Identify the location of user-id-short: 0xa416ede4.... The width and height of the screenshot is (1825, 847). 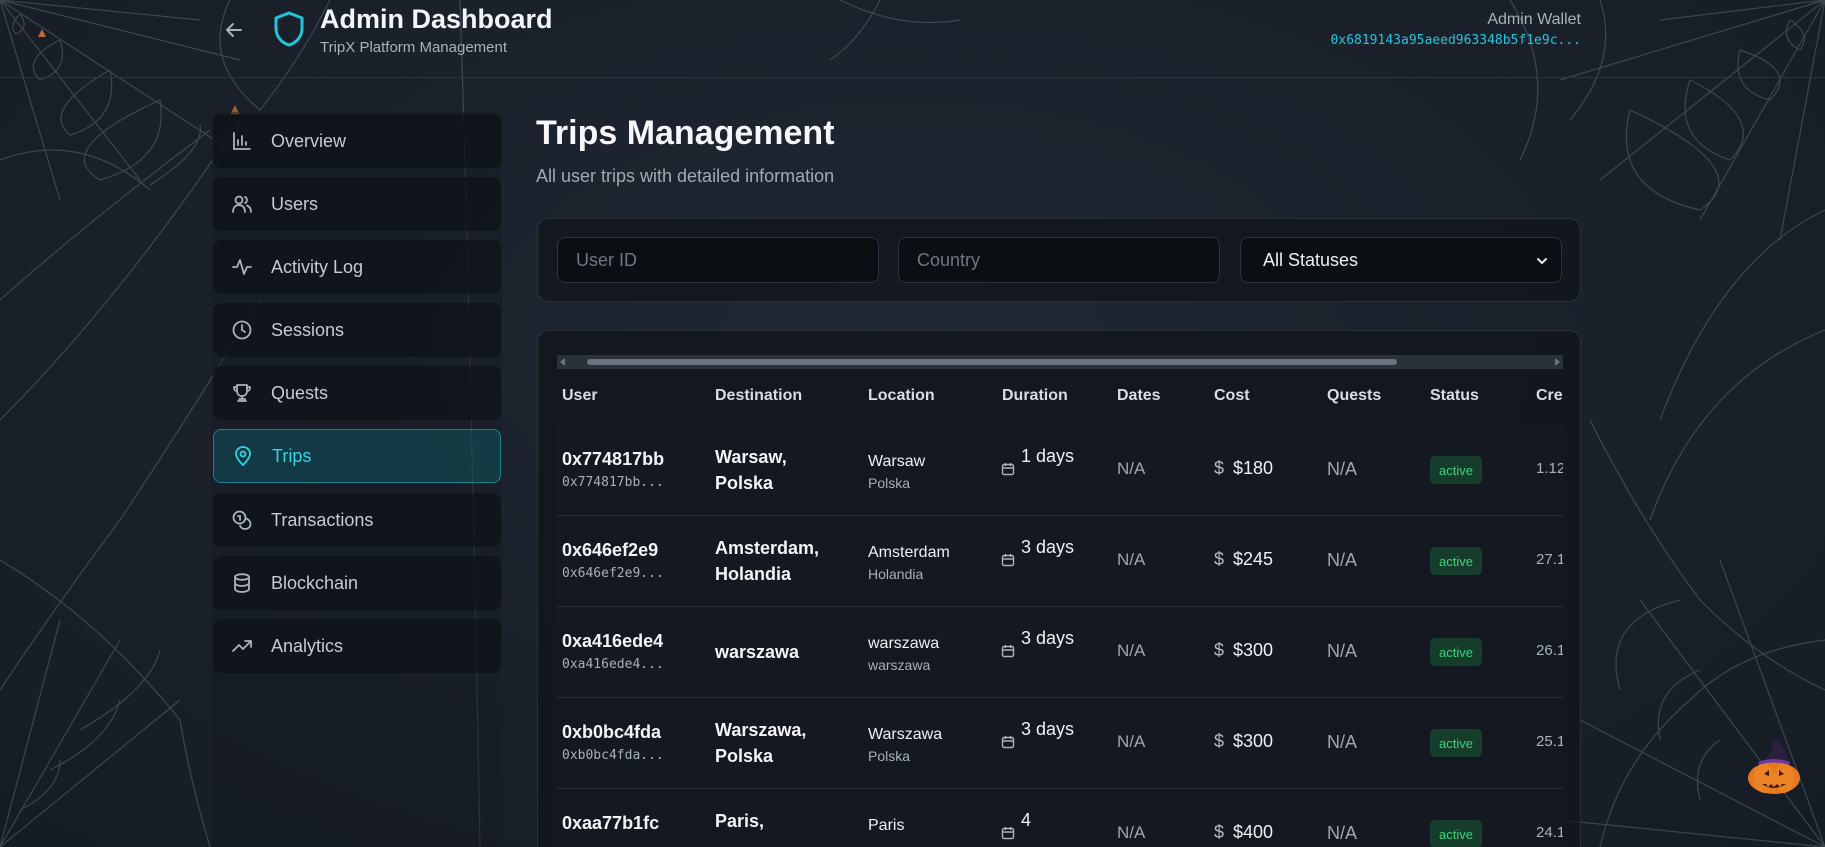
(613, 664).